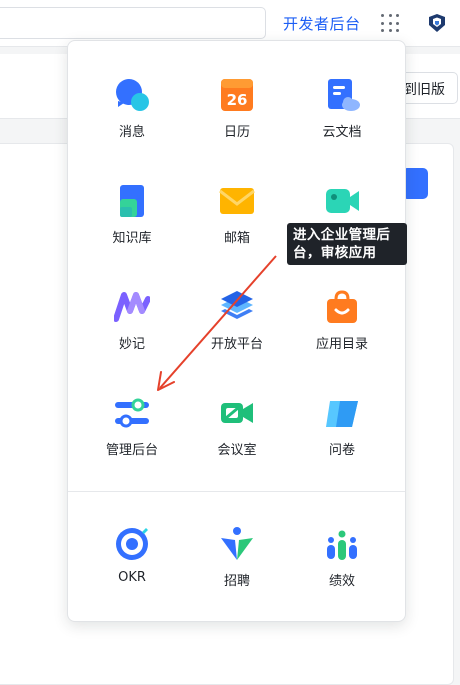 This screenshot has width=460, height=685. I want to click on annotation-line-1: 进入企业管理后, so click(342, 235).